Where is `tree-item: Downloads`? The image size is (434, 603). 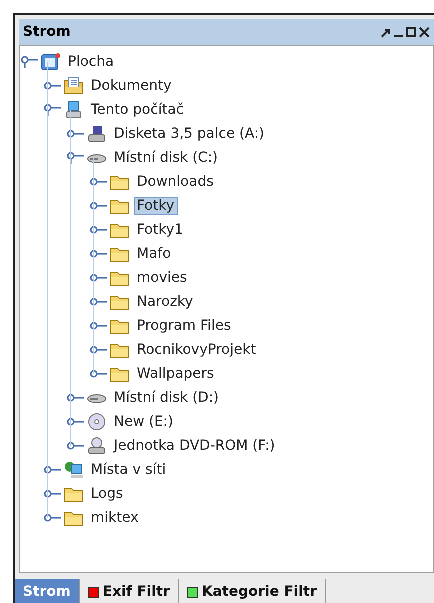 tree-item: Downloads is located at coordinates (175, 182).